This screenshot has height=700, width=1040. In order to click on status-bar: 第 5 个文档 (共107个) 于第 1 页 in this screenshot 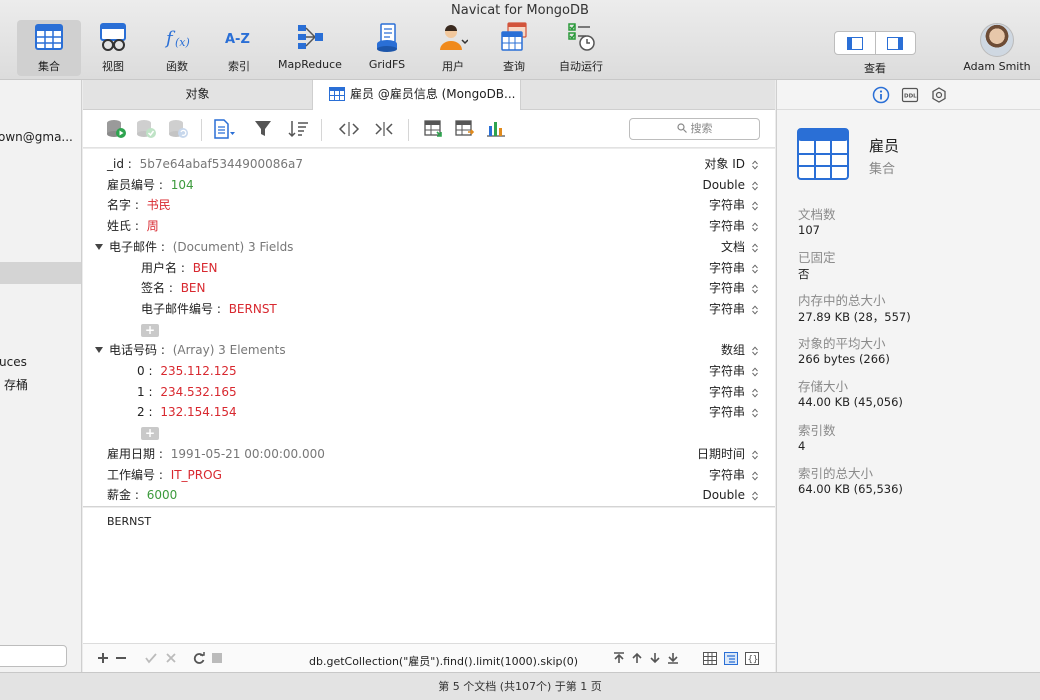, I will do `click(520, 686)`.